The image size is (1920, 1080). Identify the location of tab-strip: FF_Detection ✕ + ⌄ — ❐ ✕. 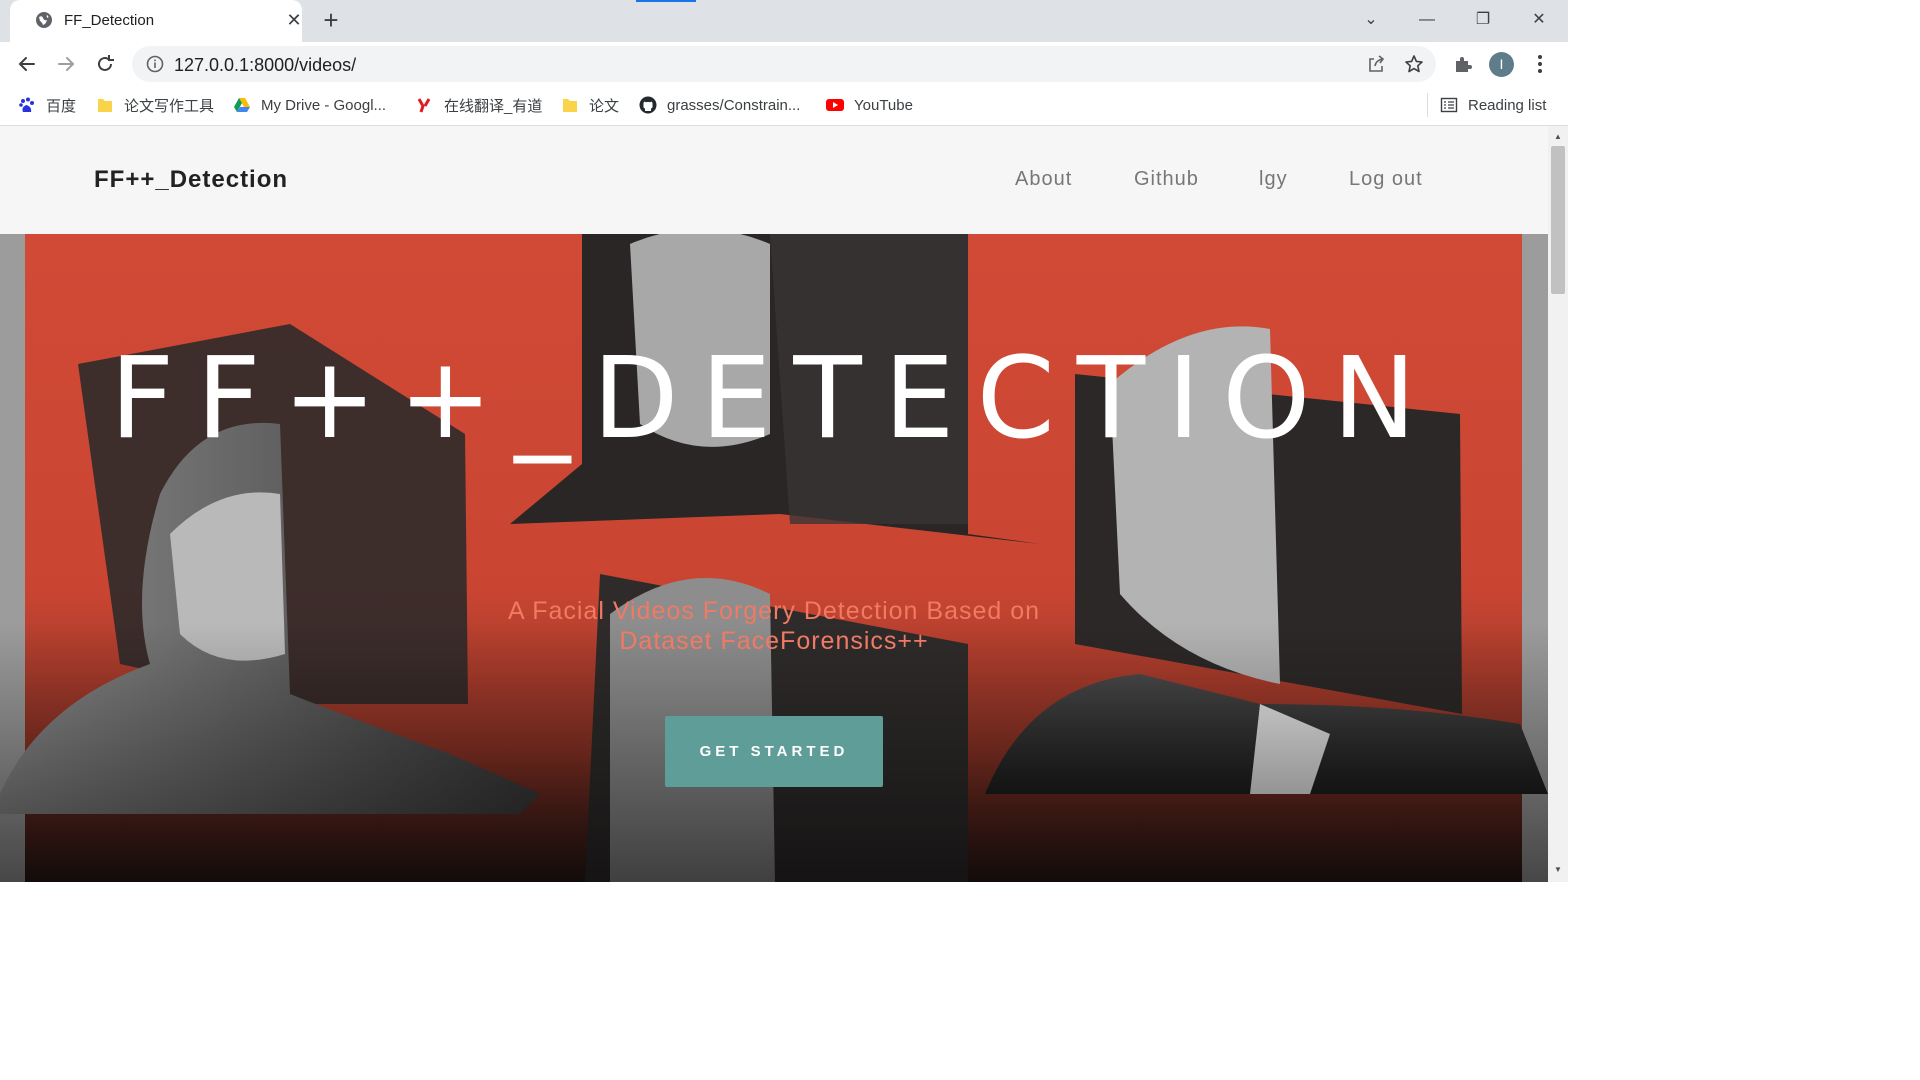
(784, 21).